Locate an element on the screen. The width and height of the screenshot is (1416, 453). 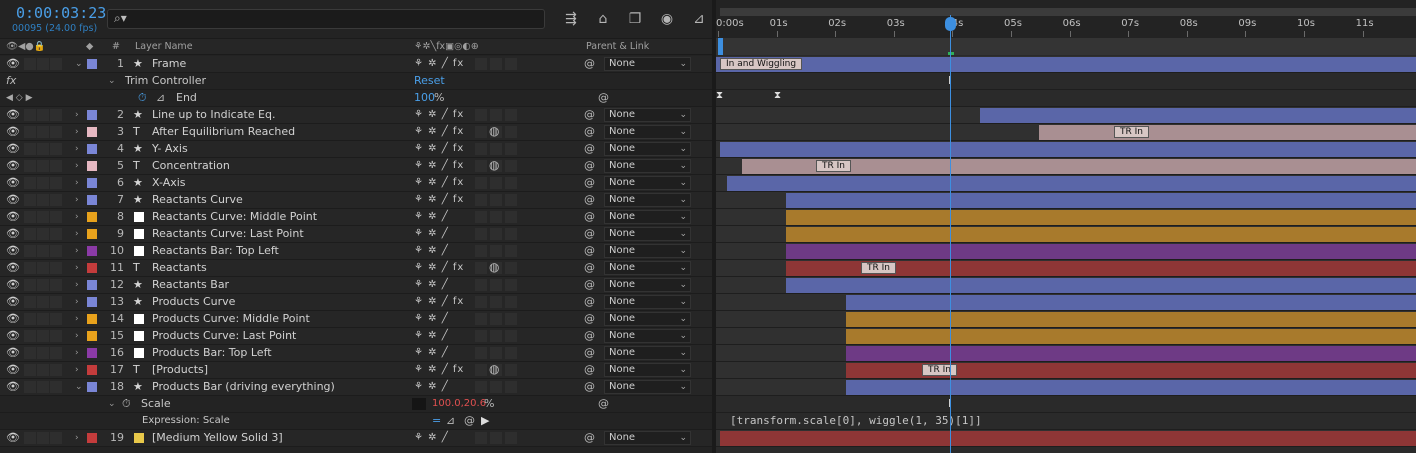
layer-name: Products Bar: Top Left is located at coordinates (279, 353).